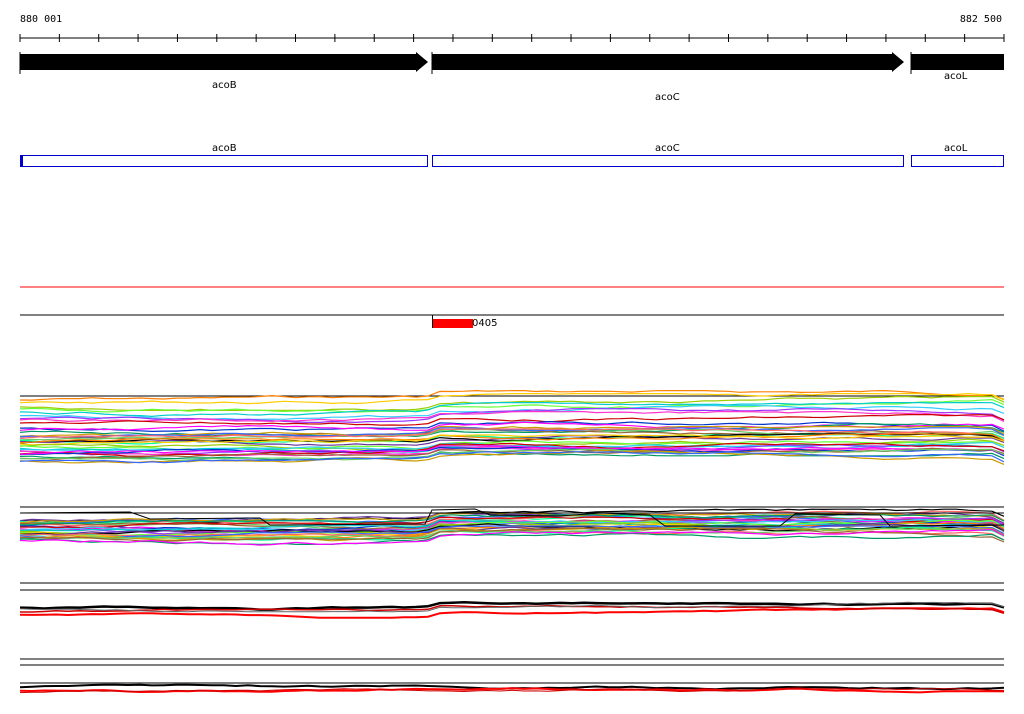  I want to click on cds-box-acoC, so click(668, 161).